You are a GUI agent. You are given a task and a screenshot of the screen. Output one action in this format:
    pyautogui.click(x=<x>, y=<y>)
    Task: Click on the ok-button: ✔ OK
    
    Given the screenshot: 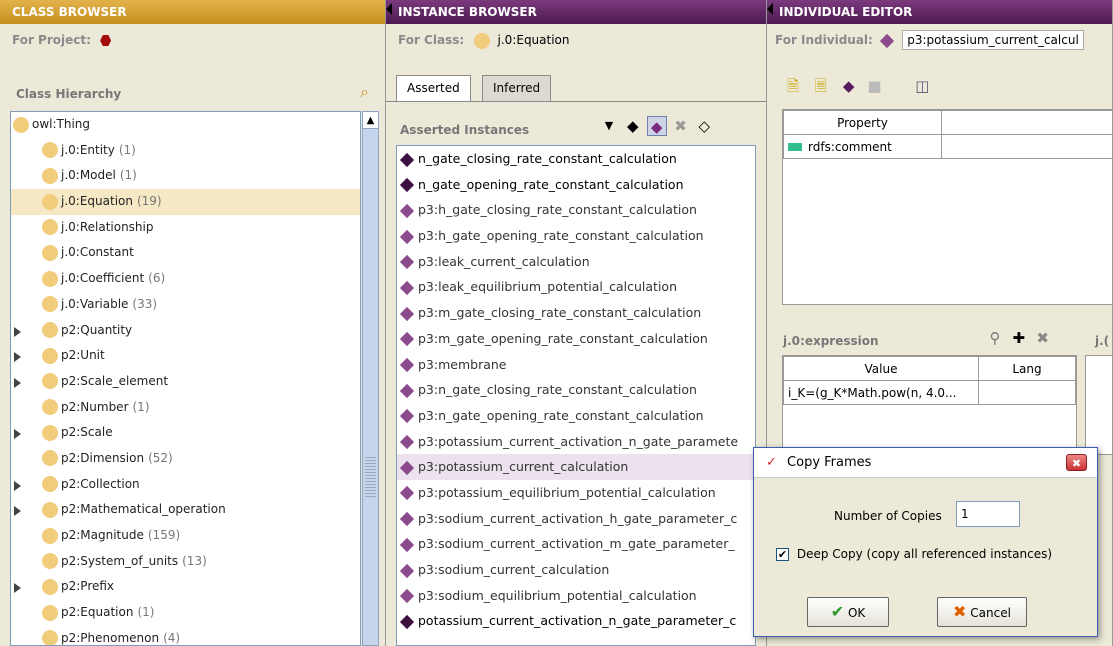 What is the action you would take?
    pyautogui.click(x=848, y=612)
    